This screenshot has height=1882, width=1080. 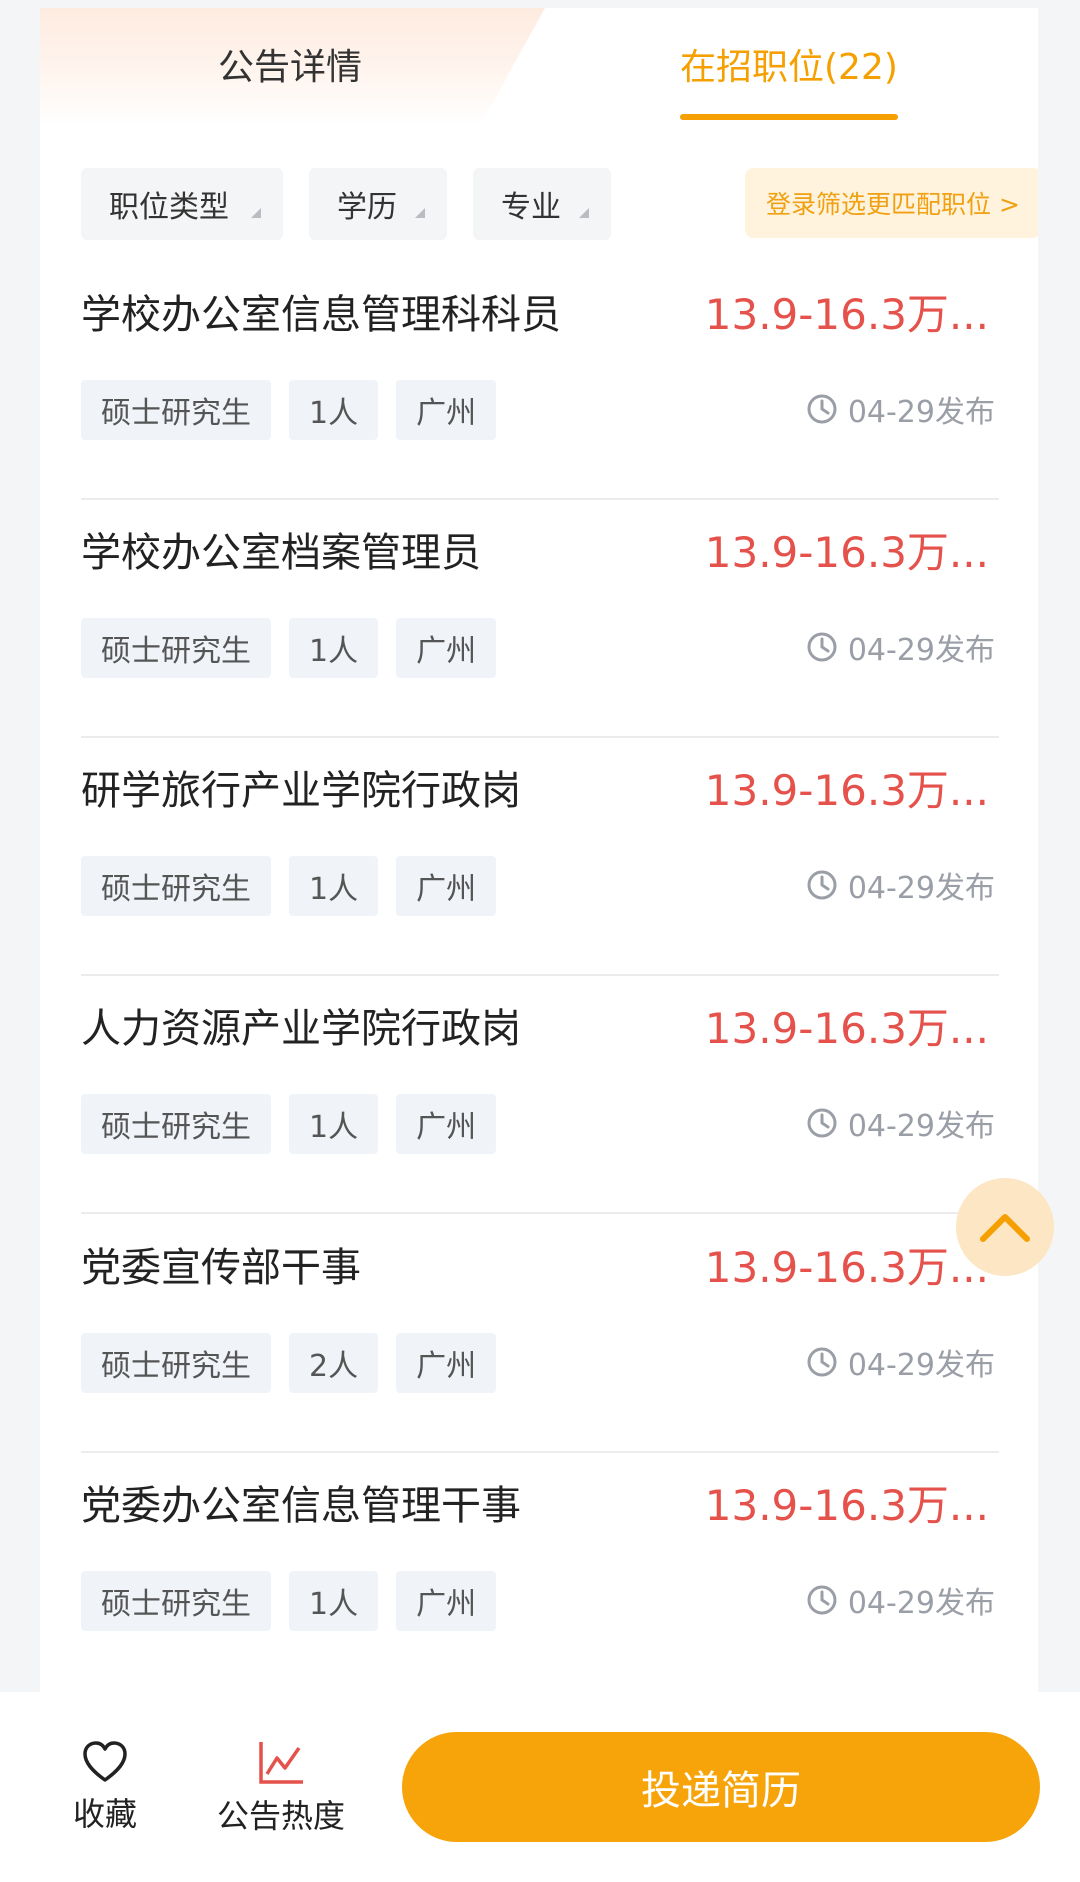 What do you see at coordinates (789, 117) in the screenshot?
I see `active-tab-indicator` at bounding box center [789, 117].